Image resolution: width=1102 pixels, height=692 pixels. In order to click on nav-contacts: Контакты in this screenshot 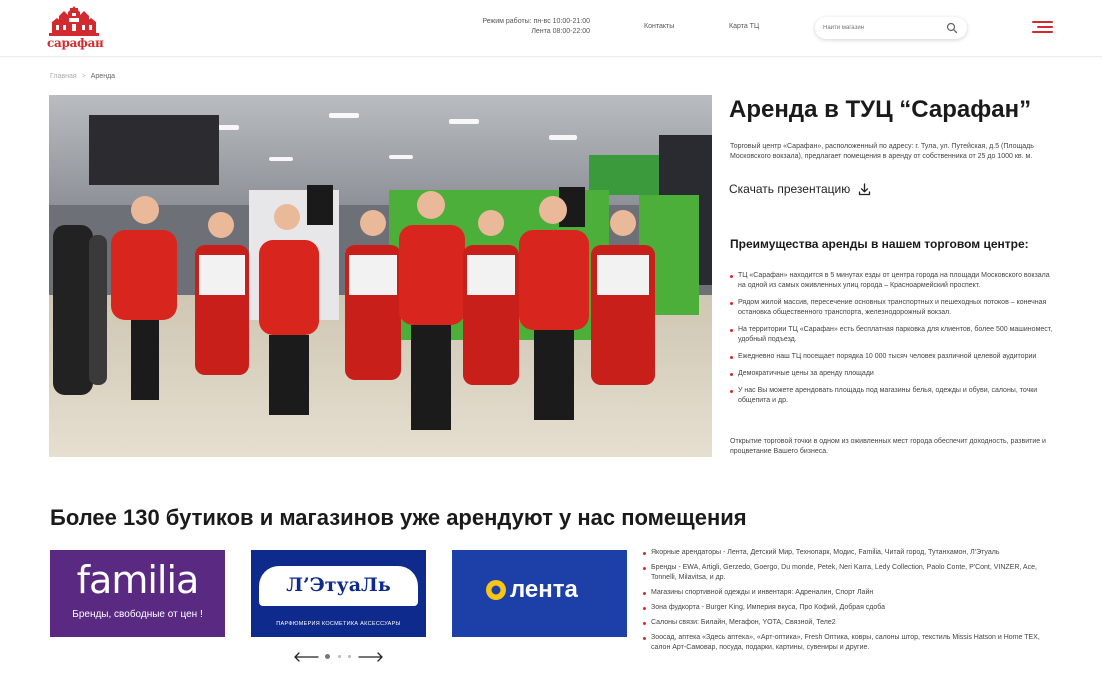, I will do `click(659, 26)`.